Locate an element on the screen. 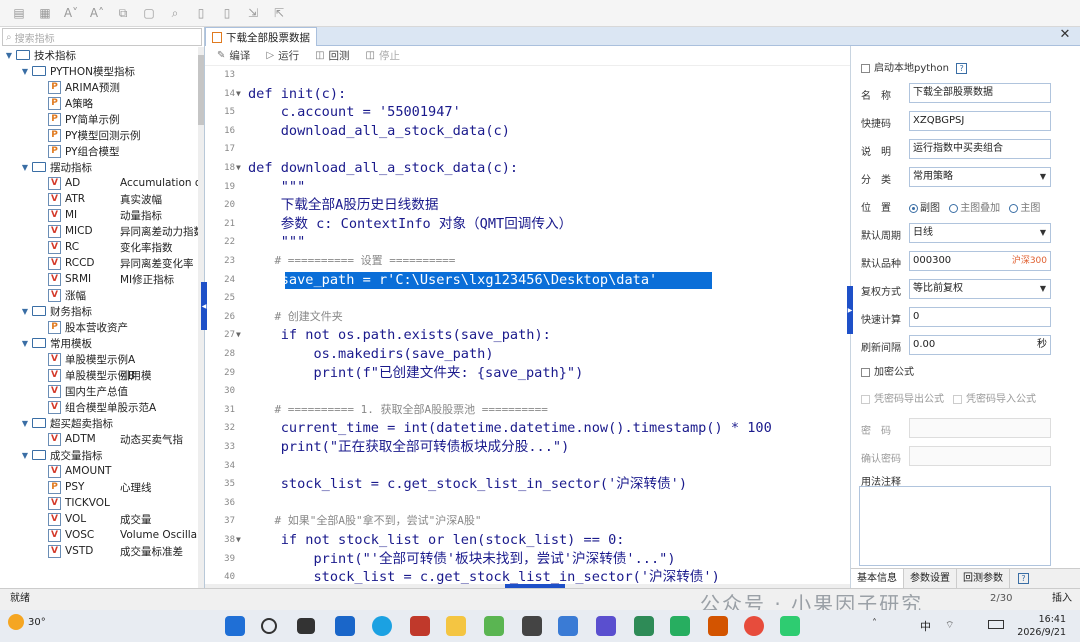  password-field is located at coordinates (980, 428).